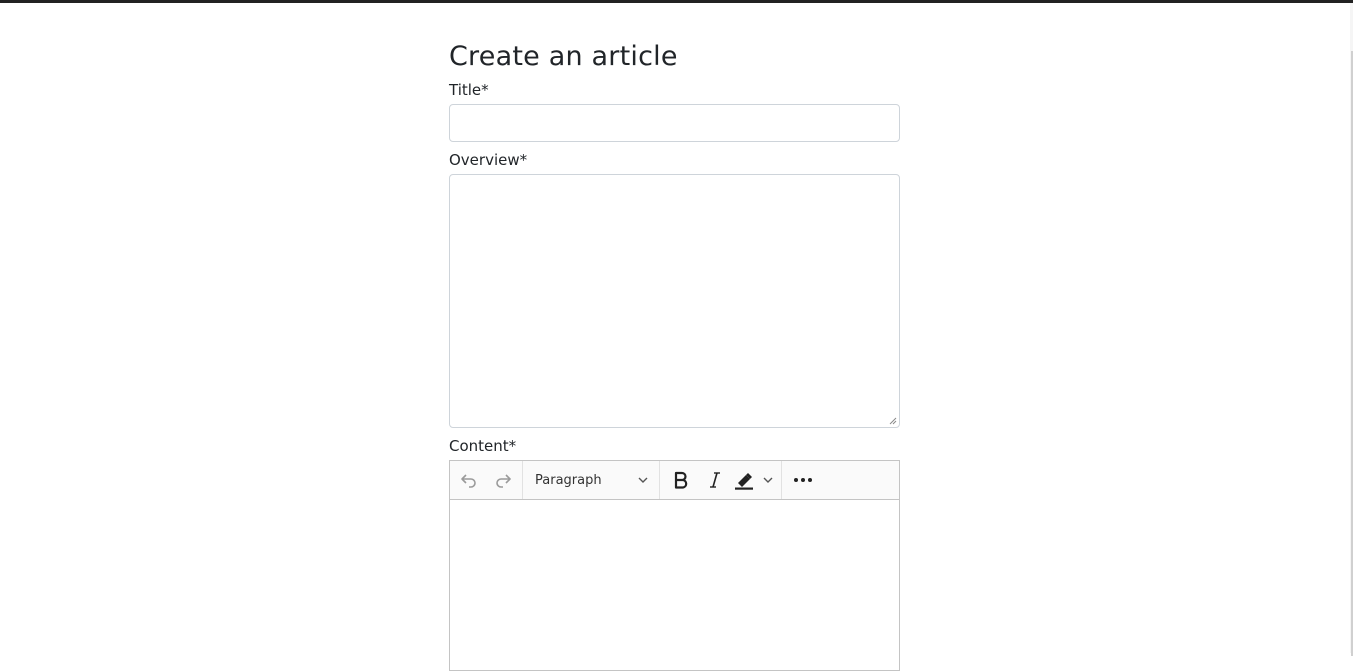 Image resolution: width=1353 pixels, height=671 pixels. I want to click on bold-icon, so click(681, 480).